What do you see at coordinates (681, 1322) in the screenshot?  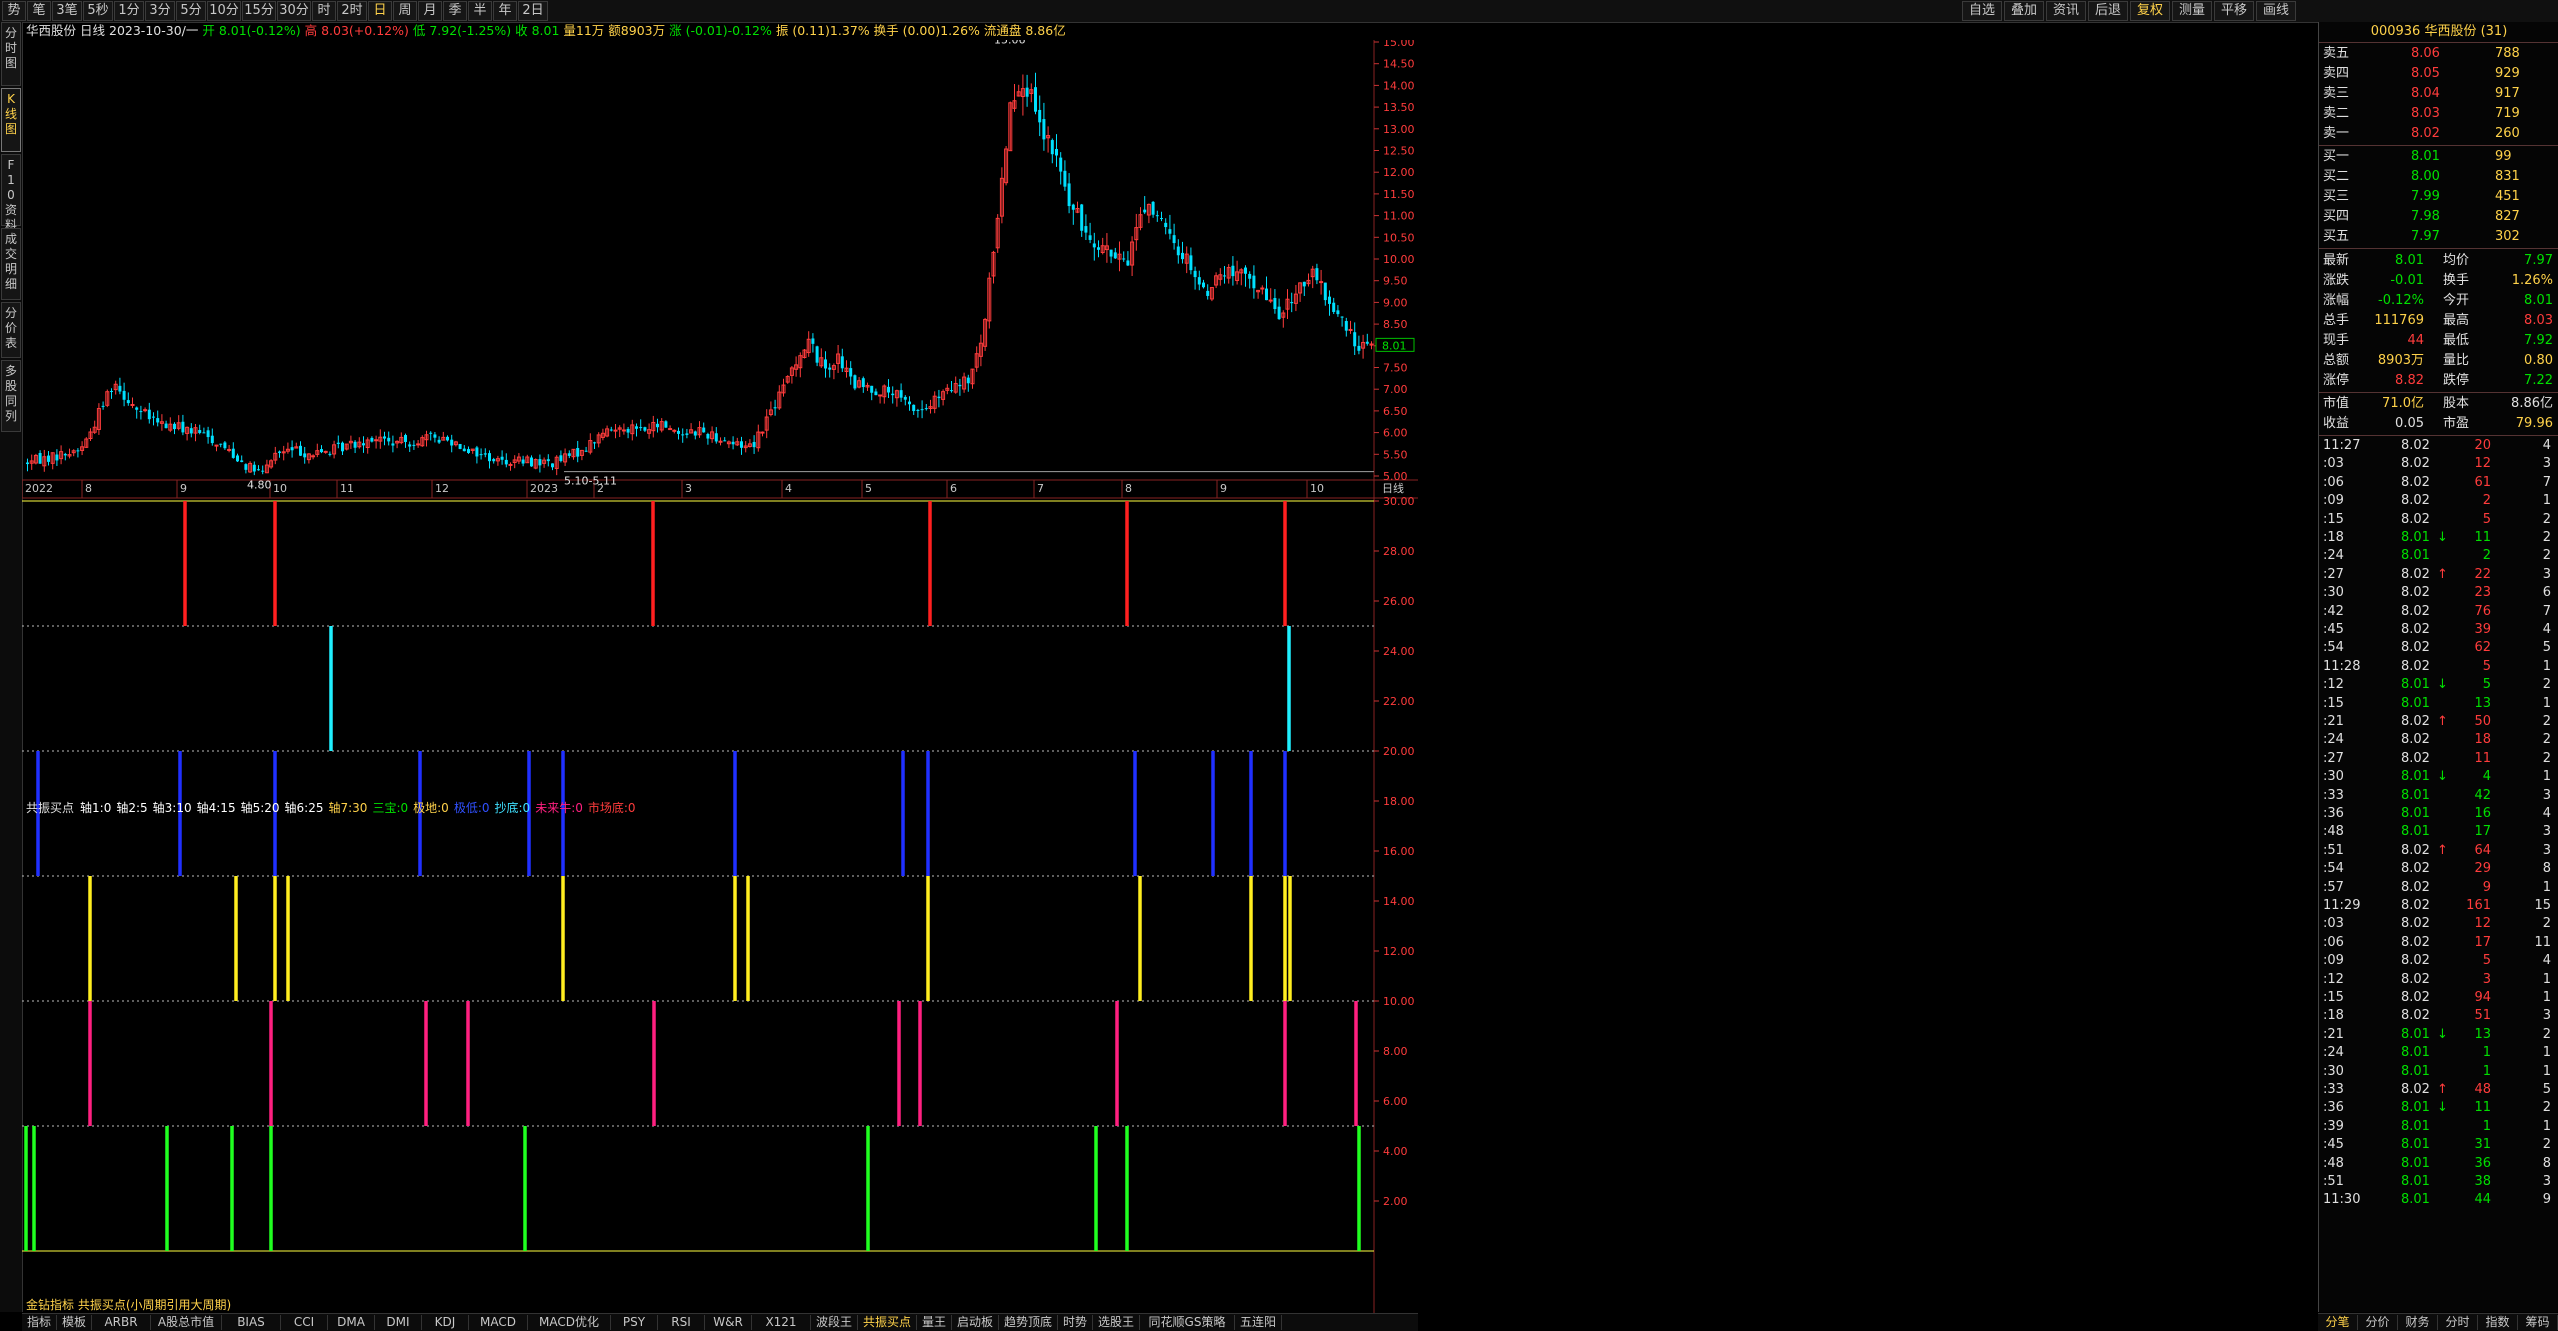 I see `indicator-tab: RSI` at bounding box center [681, 1322].